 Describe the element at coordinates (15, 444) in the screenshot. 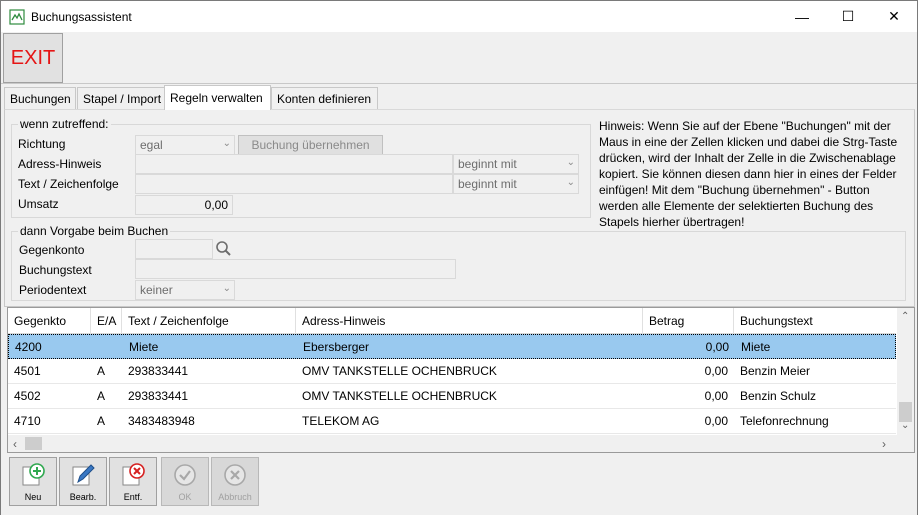

I see `scroll-left-icon: ‹` at that location.